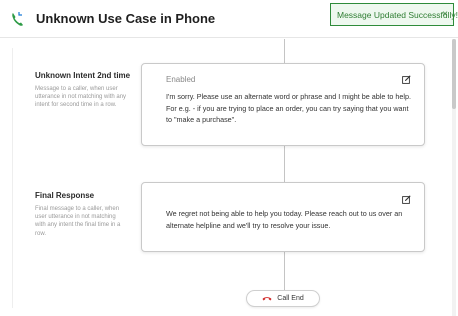  I want to click on success-toast: Message Updated Successfully! ×, so click(394, 14).